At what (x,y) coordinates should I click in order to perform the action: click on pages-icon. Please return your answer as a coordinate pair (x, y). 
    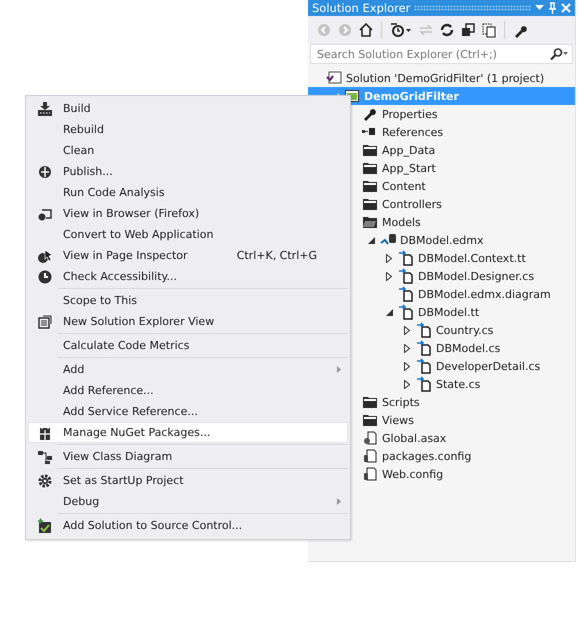
    Looking at the image, I should click on (489, 30).